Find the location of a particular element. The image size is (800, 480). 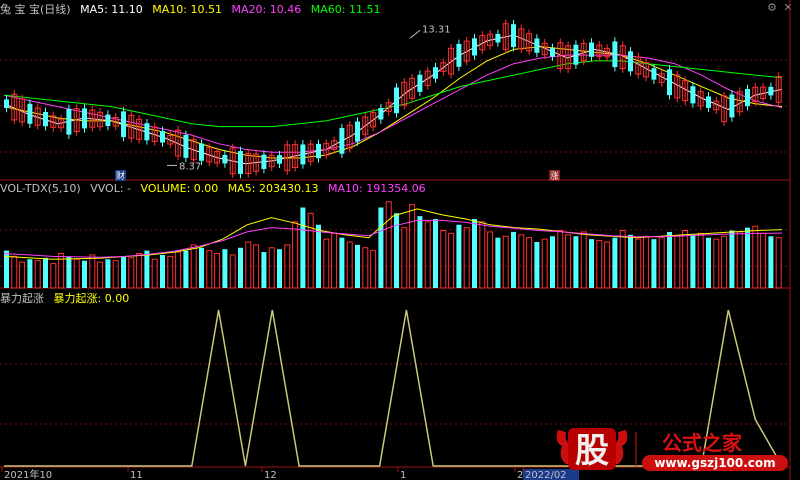

logo-url: www.gszj100.com is located at coordinates (714, 463).